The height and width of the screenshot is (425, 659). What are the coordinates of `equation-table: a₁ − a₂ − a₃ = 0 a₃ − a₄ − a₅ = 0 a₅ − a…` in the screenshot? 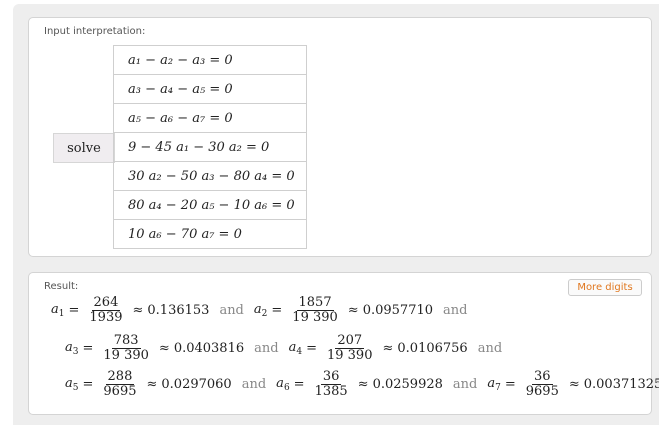 It's located at (210, 147).